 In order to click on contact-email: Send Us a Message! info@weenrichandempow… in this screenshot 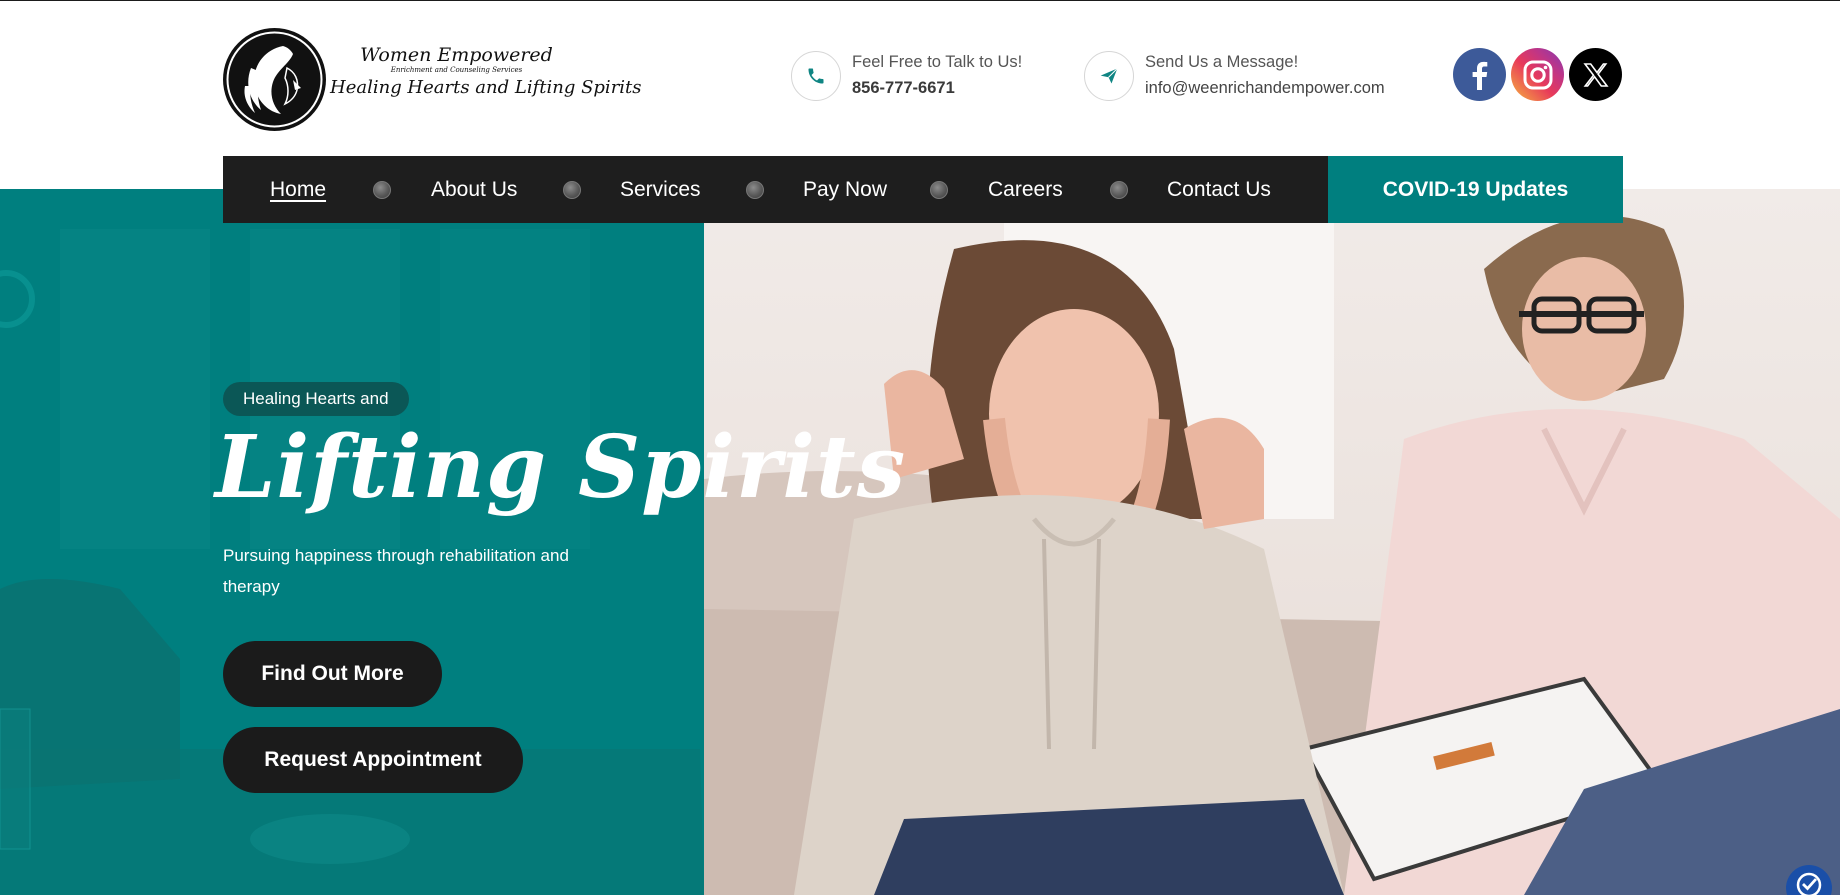, I will do `click(1254, 77)`.